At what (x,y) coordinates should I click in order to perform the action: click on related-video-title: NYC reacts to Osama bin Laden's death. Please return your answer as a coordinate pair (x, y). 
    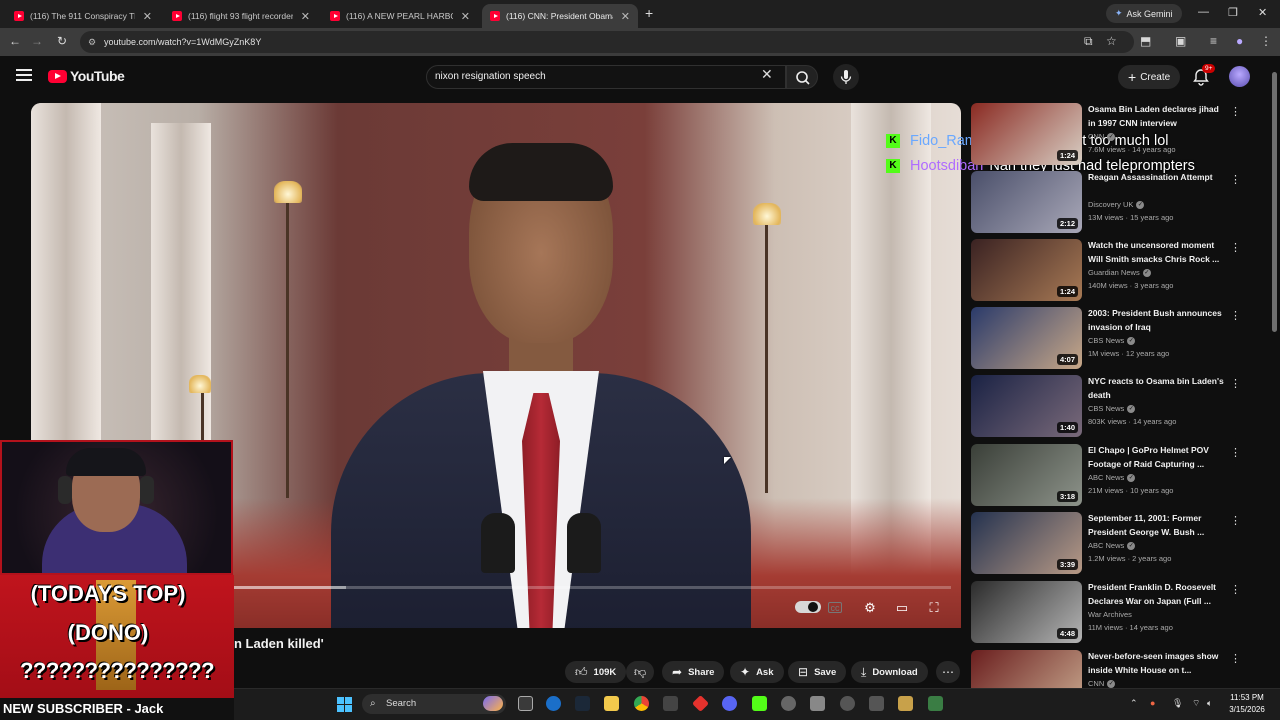
    Looking at the image, I should click on (1158, 388).